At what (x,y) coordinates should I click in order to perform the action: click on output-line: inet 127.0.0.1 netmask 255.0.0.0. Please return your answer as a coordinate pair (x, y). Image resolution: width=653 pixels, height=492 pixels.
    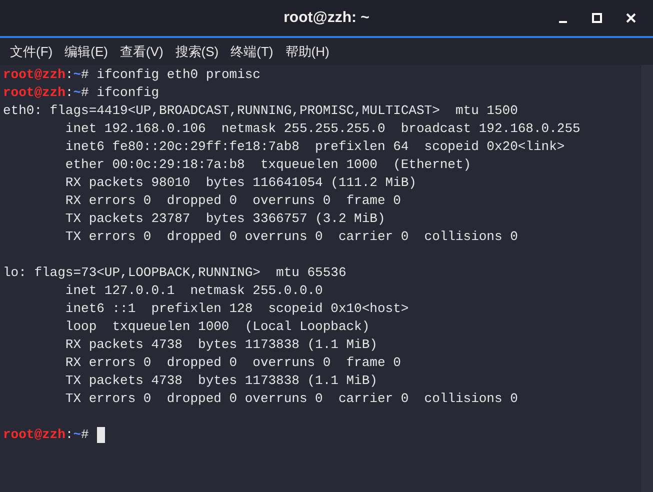
    Looking at the image, I should click on (193, 291).